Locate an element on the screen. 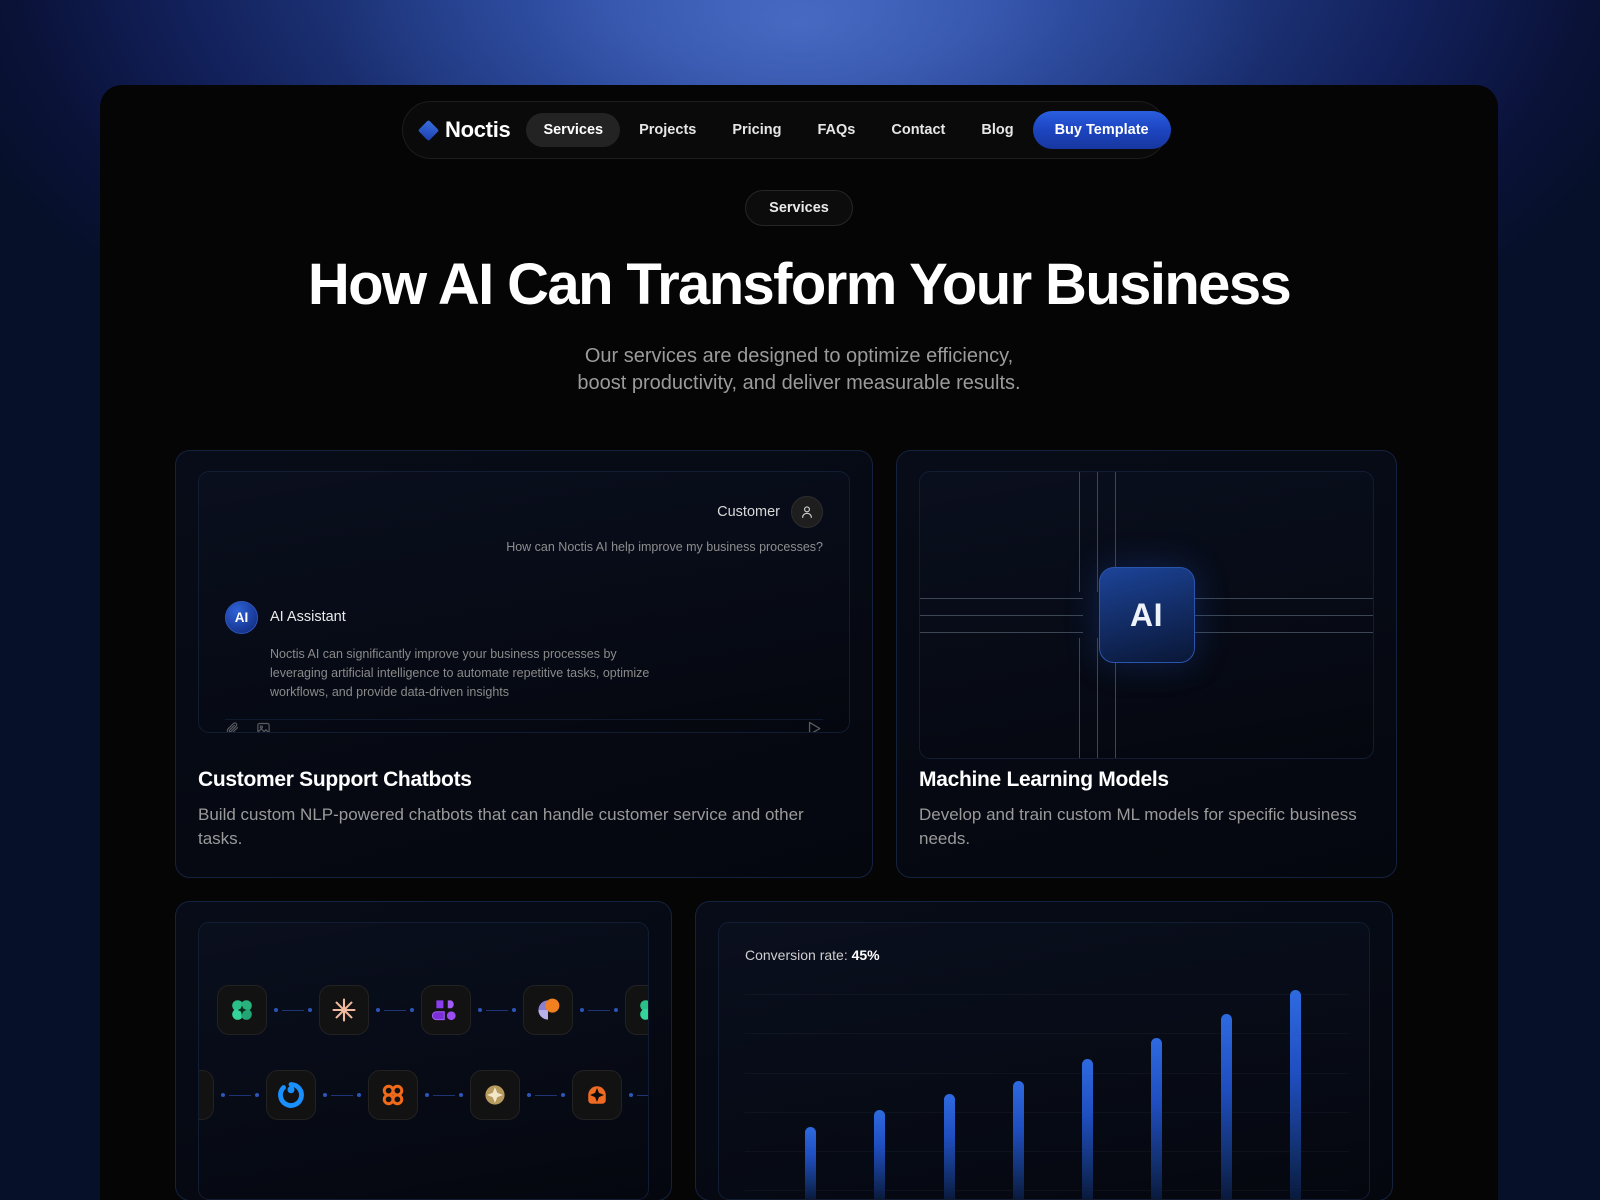 The width and height of the screenshot is (1600, 1200). nav-link-faqs: FAQs is located at coordinates (837, 130).